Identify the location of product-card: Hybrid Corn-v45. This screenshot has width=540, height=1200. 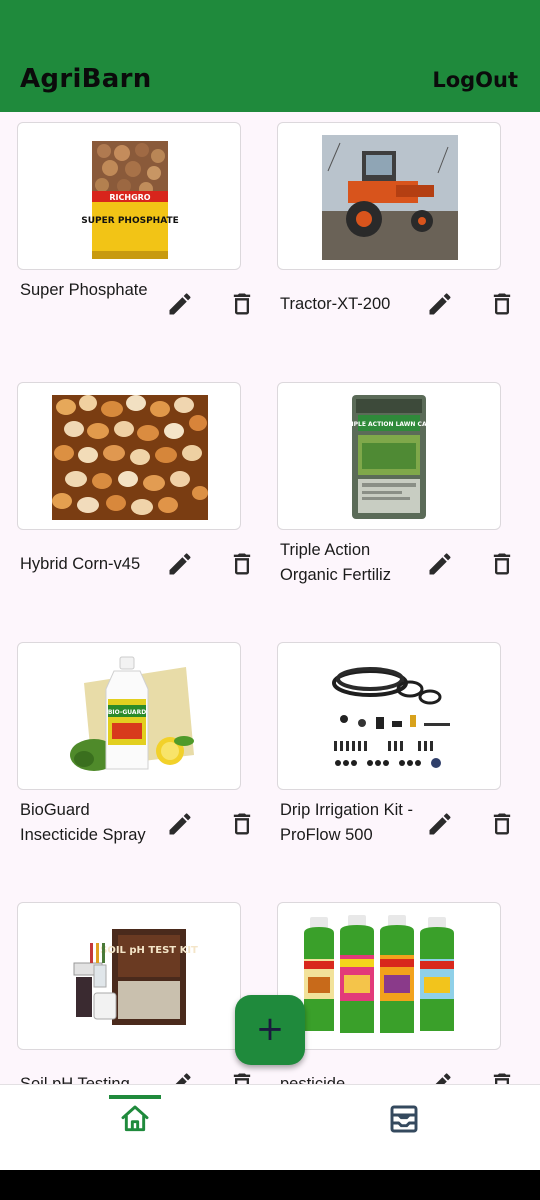
(137, 502).